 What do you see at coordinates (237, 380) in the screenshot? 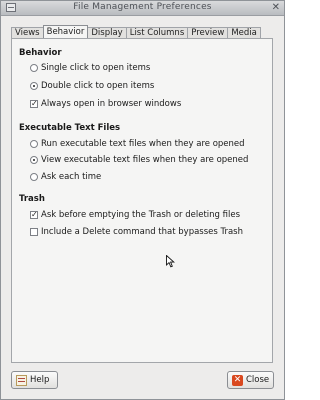
I see `close-icon: ✕` at bounding box center [237, 380].